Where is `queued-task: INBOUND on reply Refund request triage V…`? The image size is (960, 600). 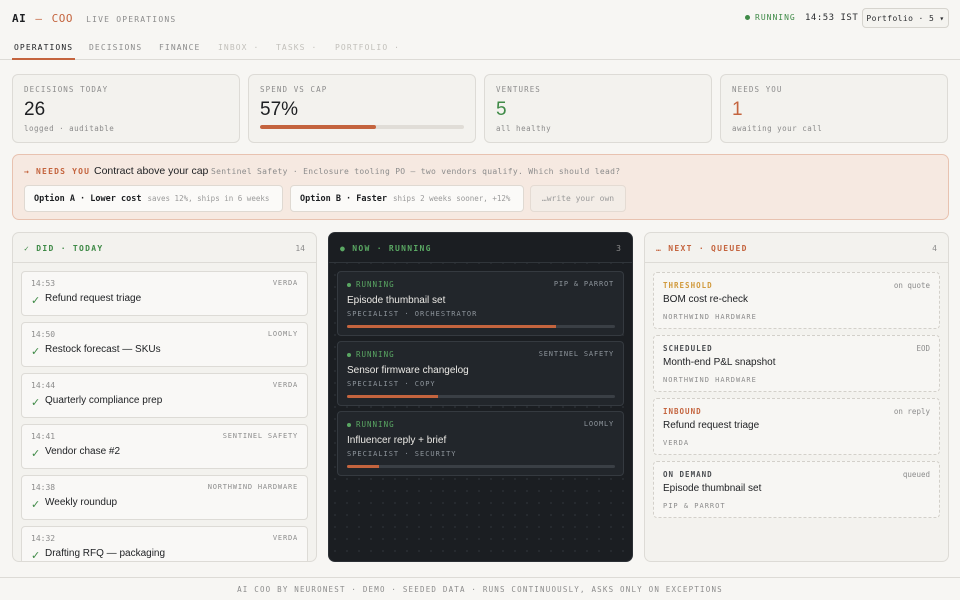
queued-task: INBOUND on reply Refund request triage V… is located at coordinates (796, 426).